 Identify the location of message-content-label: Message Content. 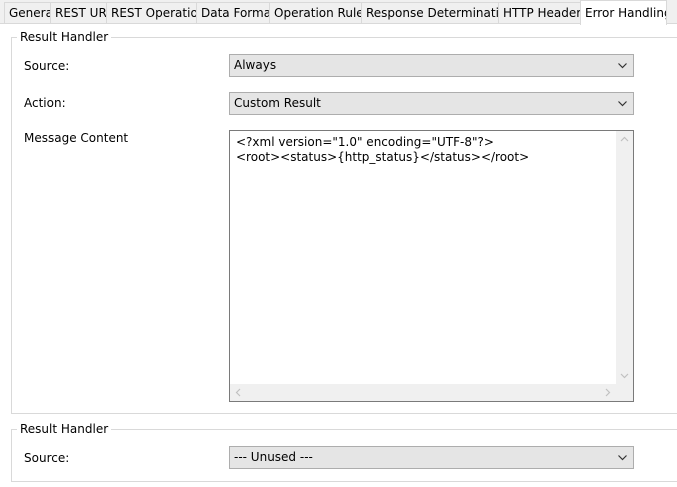
(76, 138).